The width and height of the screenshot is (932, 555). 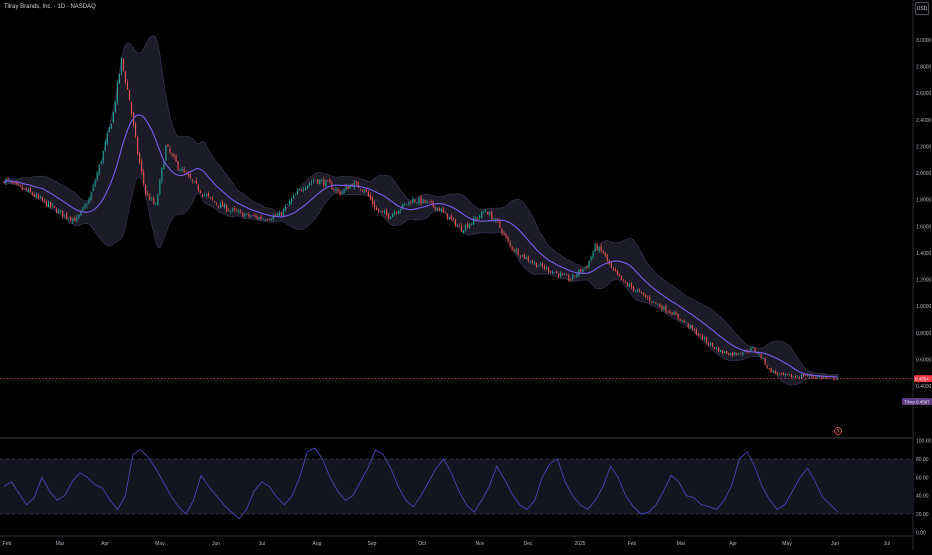 What do you see at coordinates (787, 544) in the screenshot?
I see `time-axis-label: May` at bounding box center [787, 544].